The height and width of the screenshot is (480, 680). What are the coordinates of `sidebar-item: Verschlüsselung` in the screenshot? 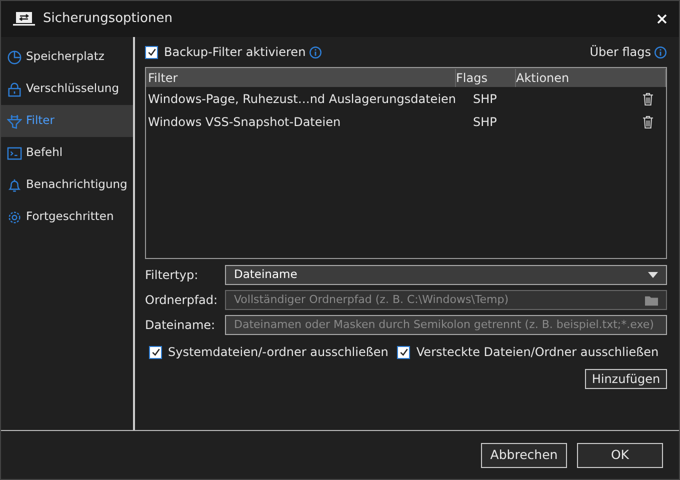 It's located at (67, 89).